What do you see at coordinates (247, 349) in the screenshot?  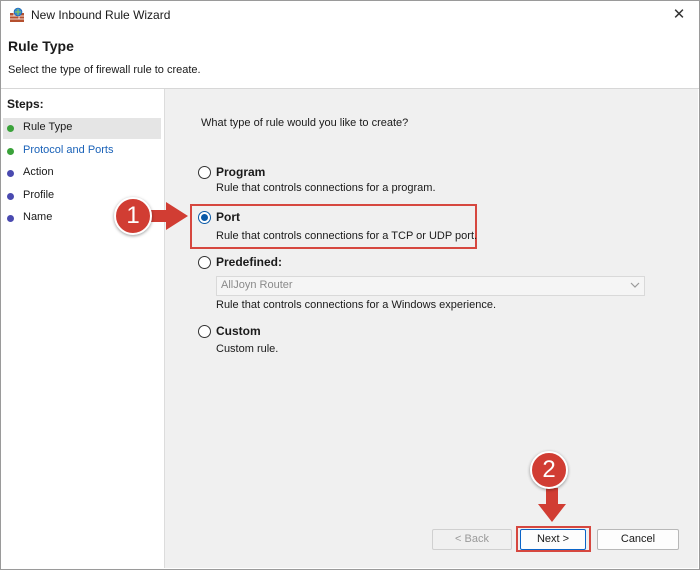 I see `custom-description: Custom rule.` at bounding box center [247, 349].